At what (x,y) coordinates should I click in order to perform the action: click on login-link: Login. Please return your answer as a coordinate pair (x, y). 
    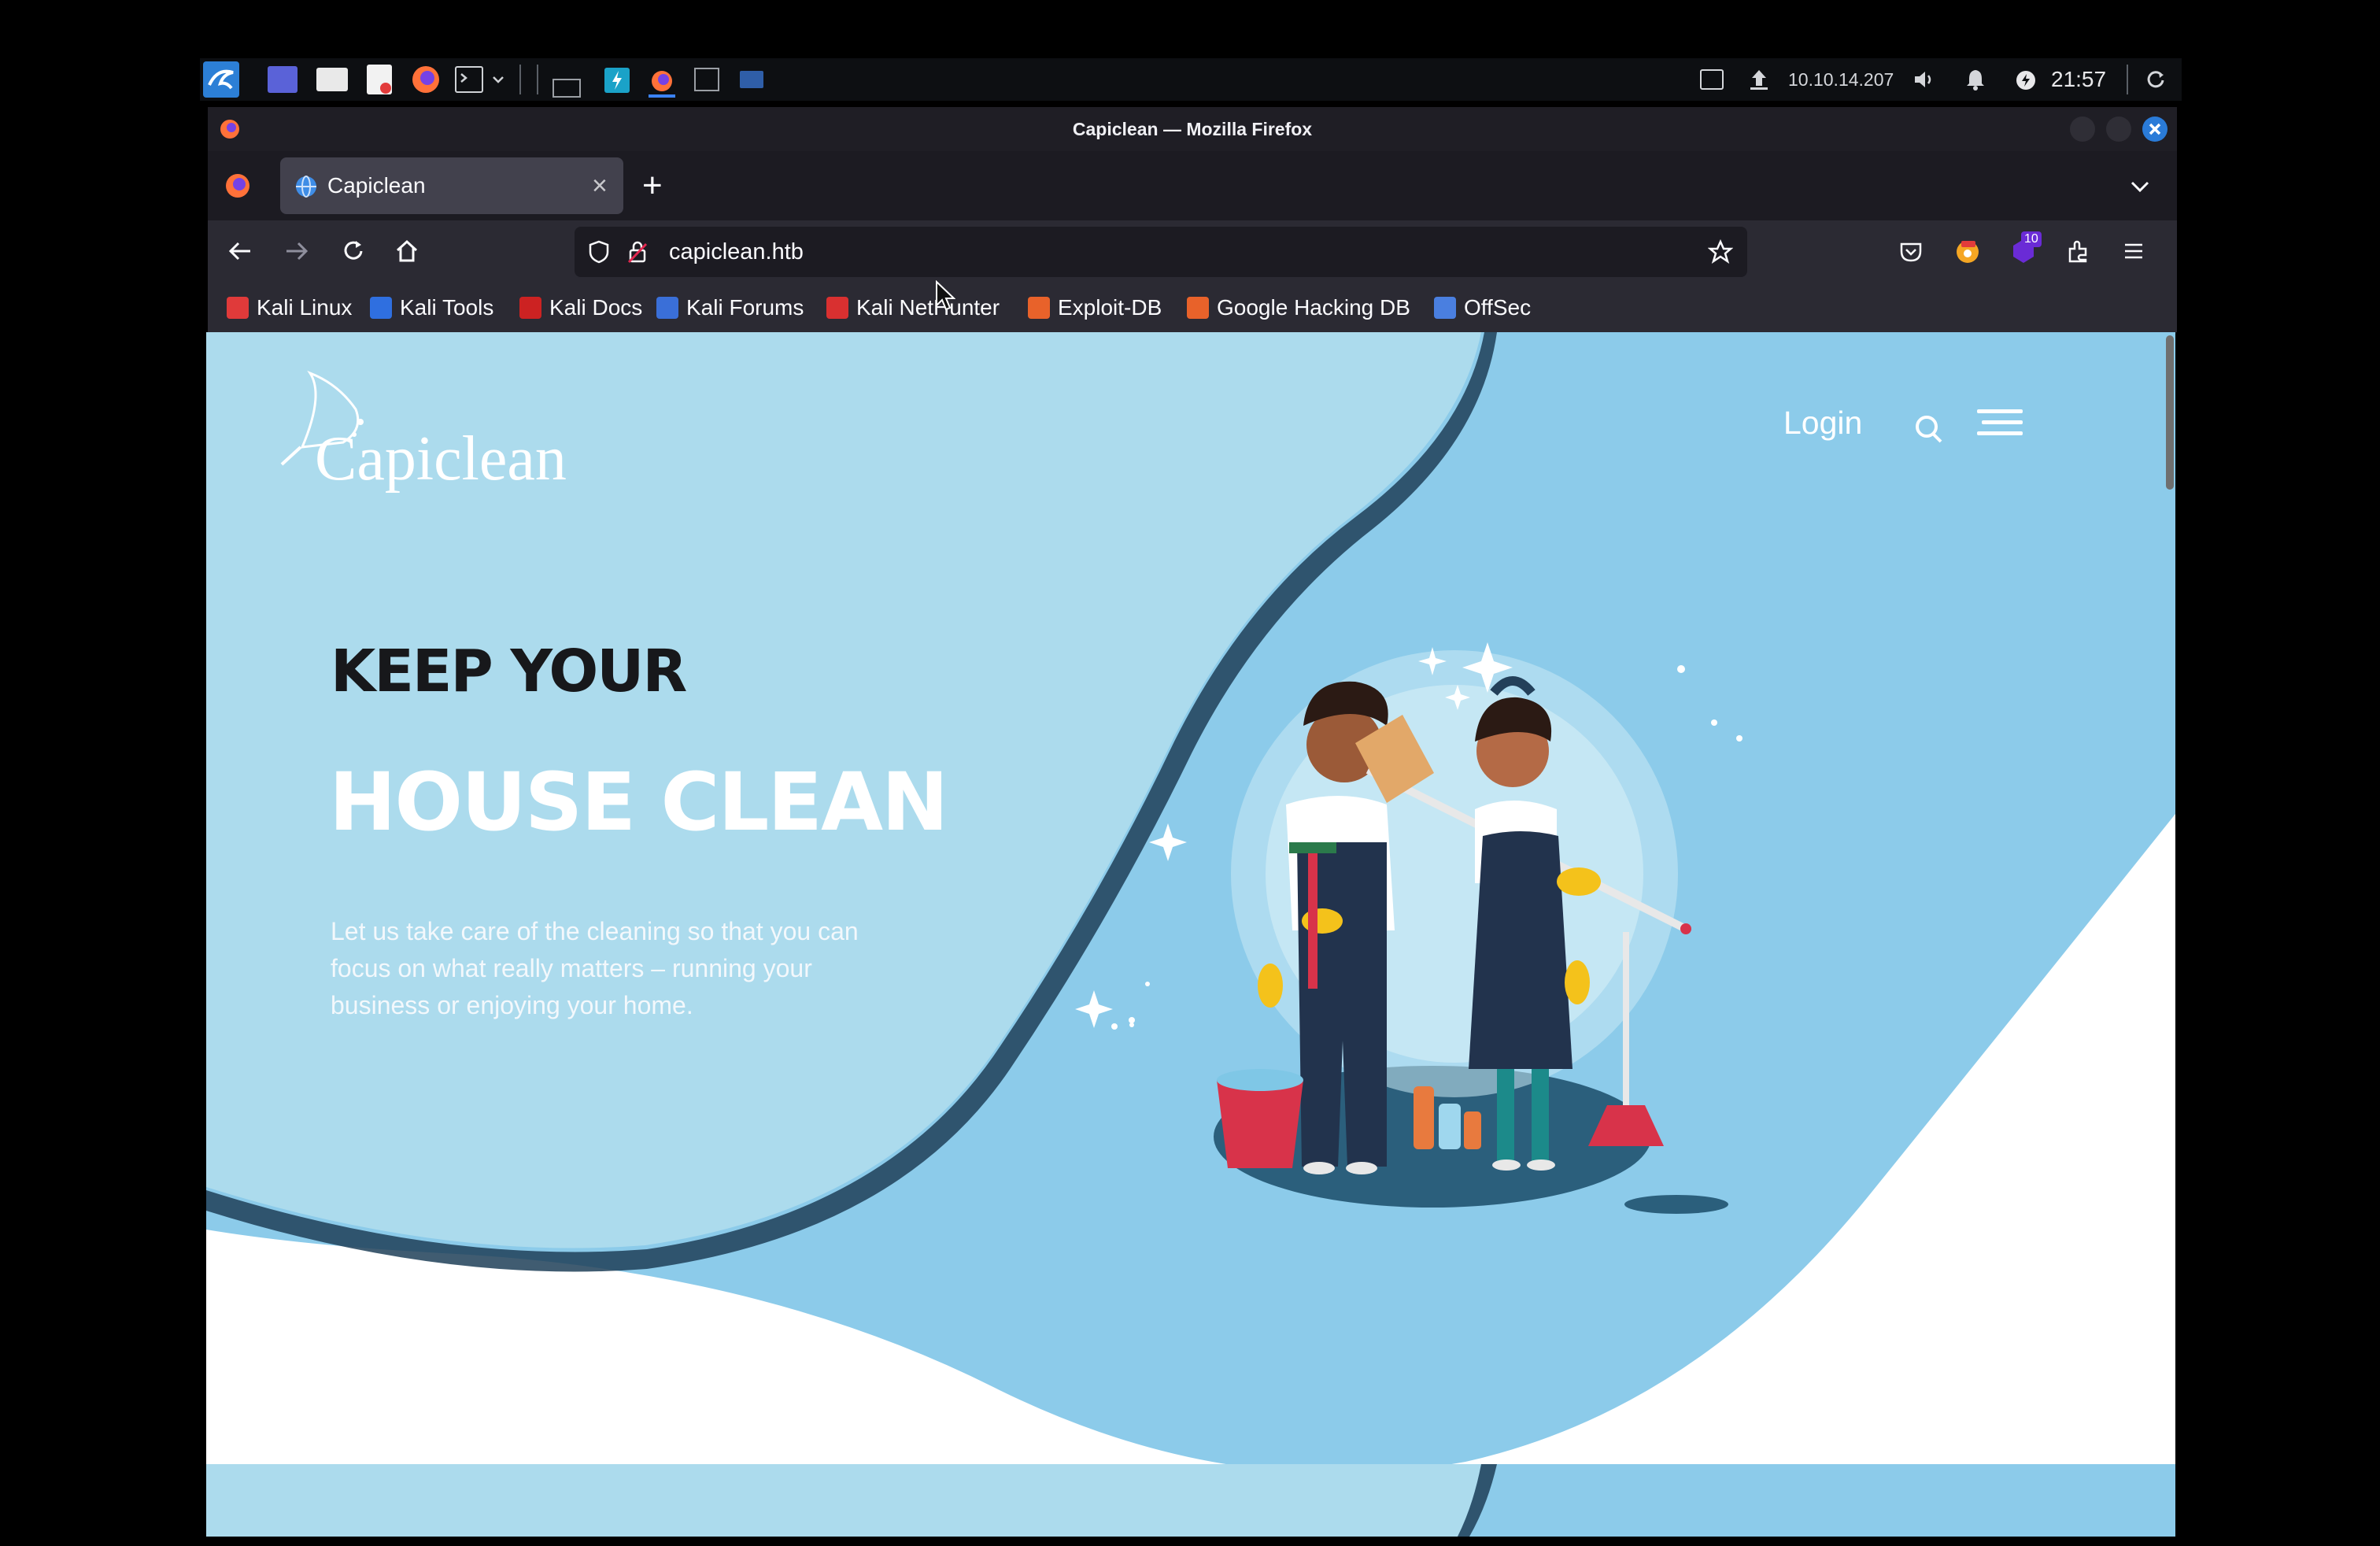
    Looking at the image, I should click on (1822, 423).